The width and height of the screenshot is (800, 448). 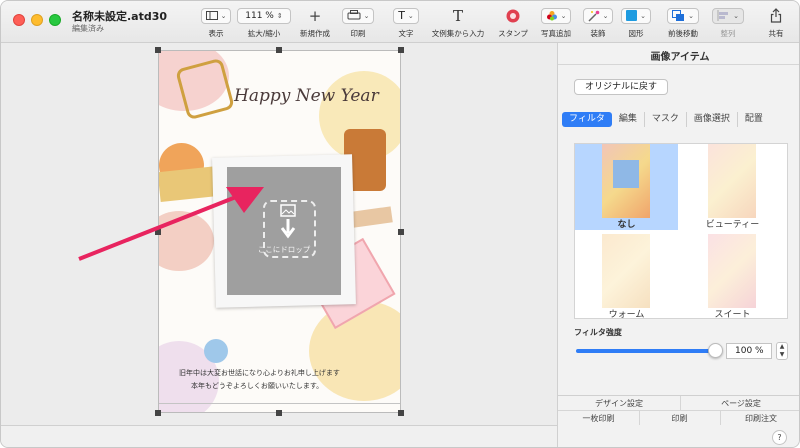 What do you see at coordinates (619, 403) in the screenshot?
I see `design-settings-button: デザイン設定` at bounding box center [619, 403].